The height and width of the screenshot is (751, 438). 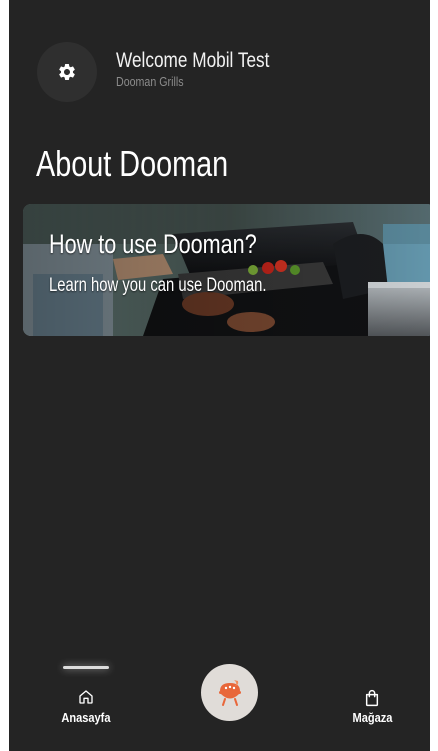 I want to click on nav-home-label: Anasayfa, so click(x=86, y=717).